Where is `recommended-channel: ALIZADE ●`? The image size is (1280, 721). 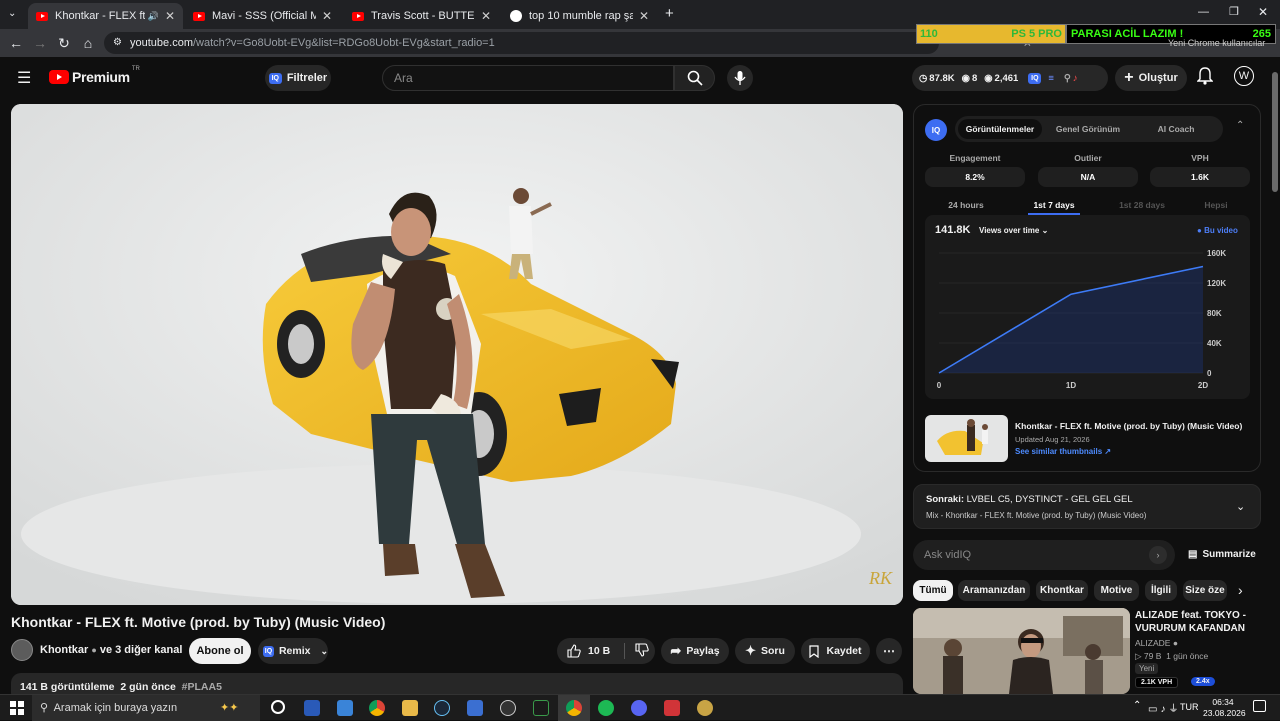
recommended-channel: ALIZADE ● is located at coordinates (1156, 643).